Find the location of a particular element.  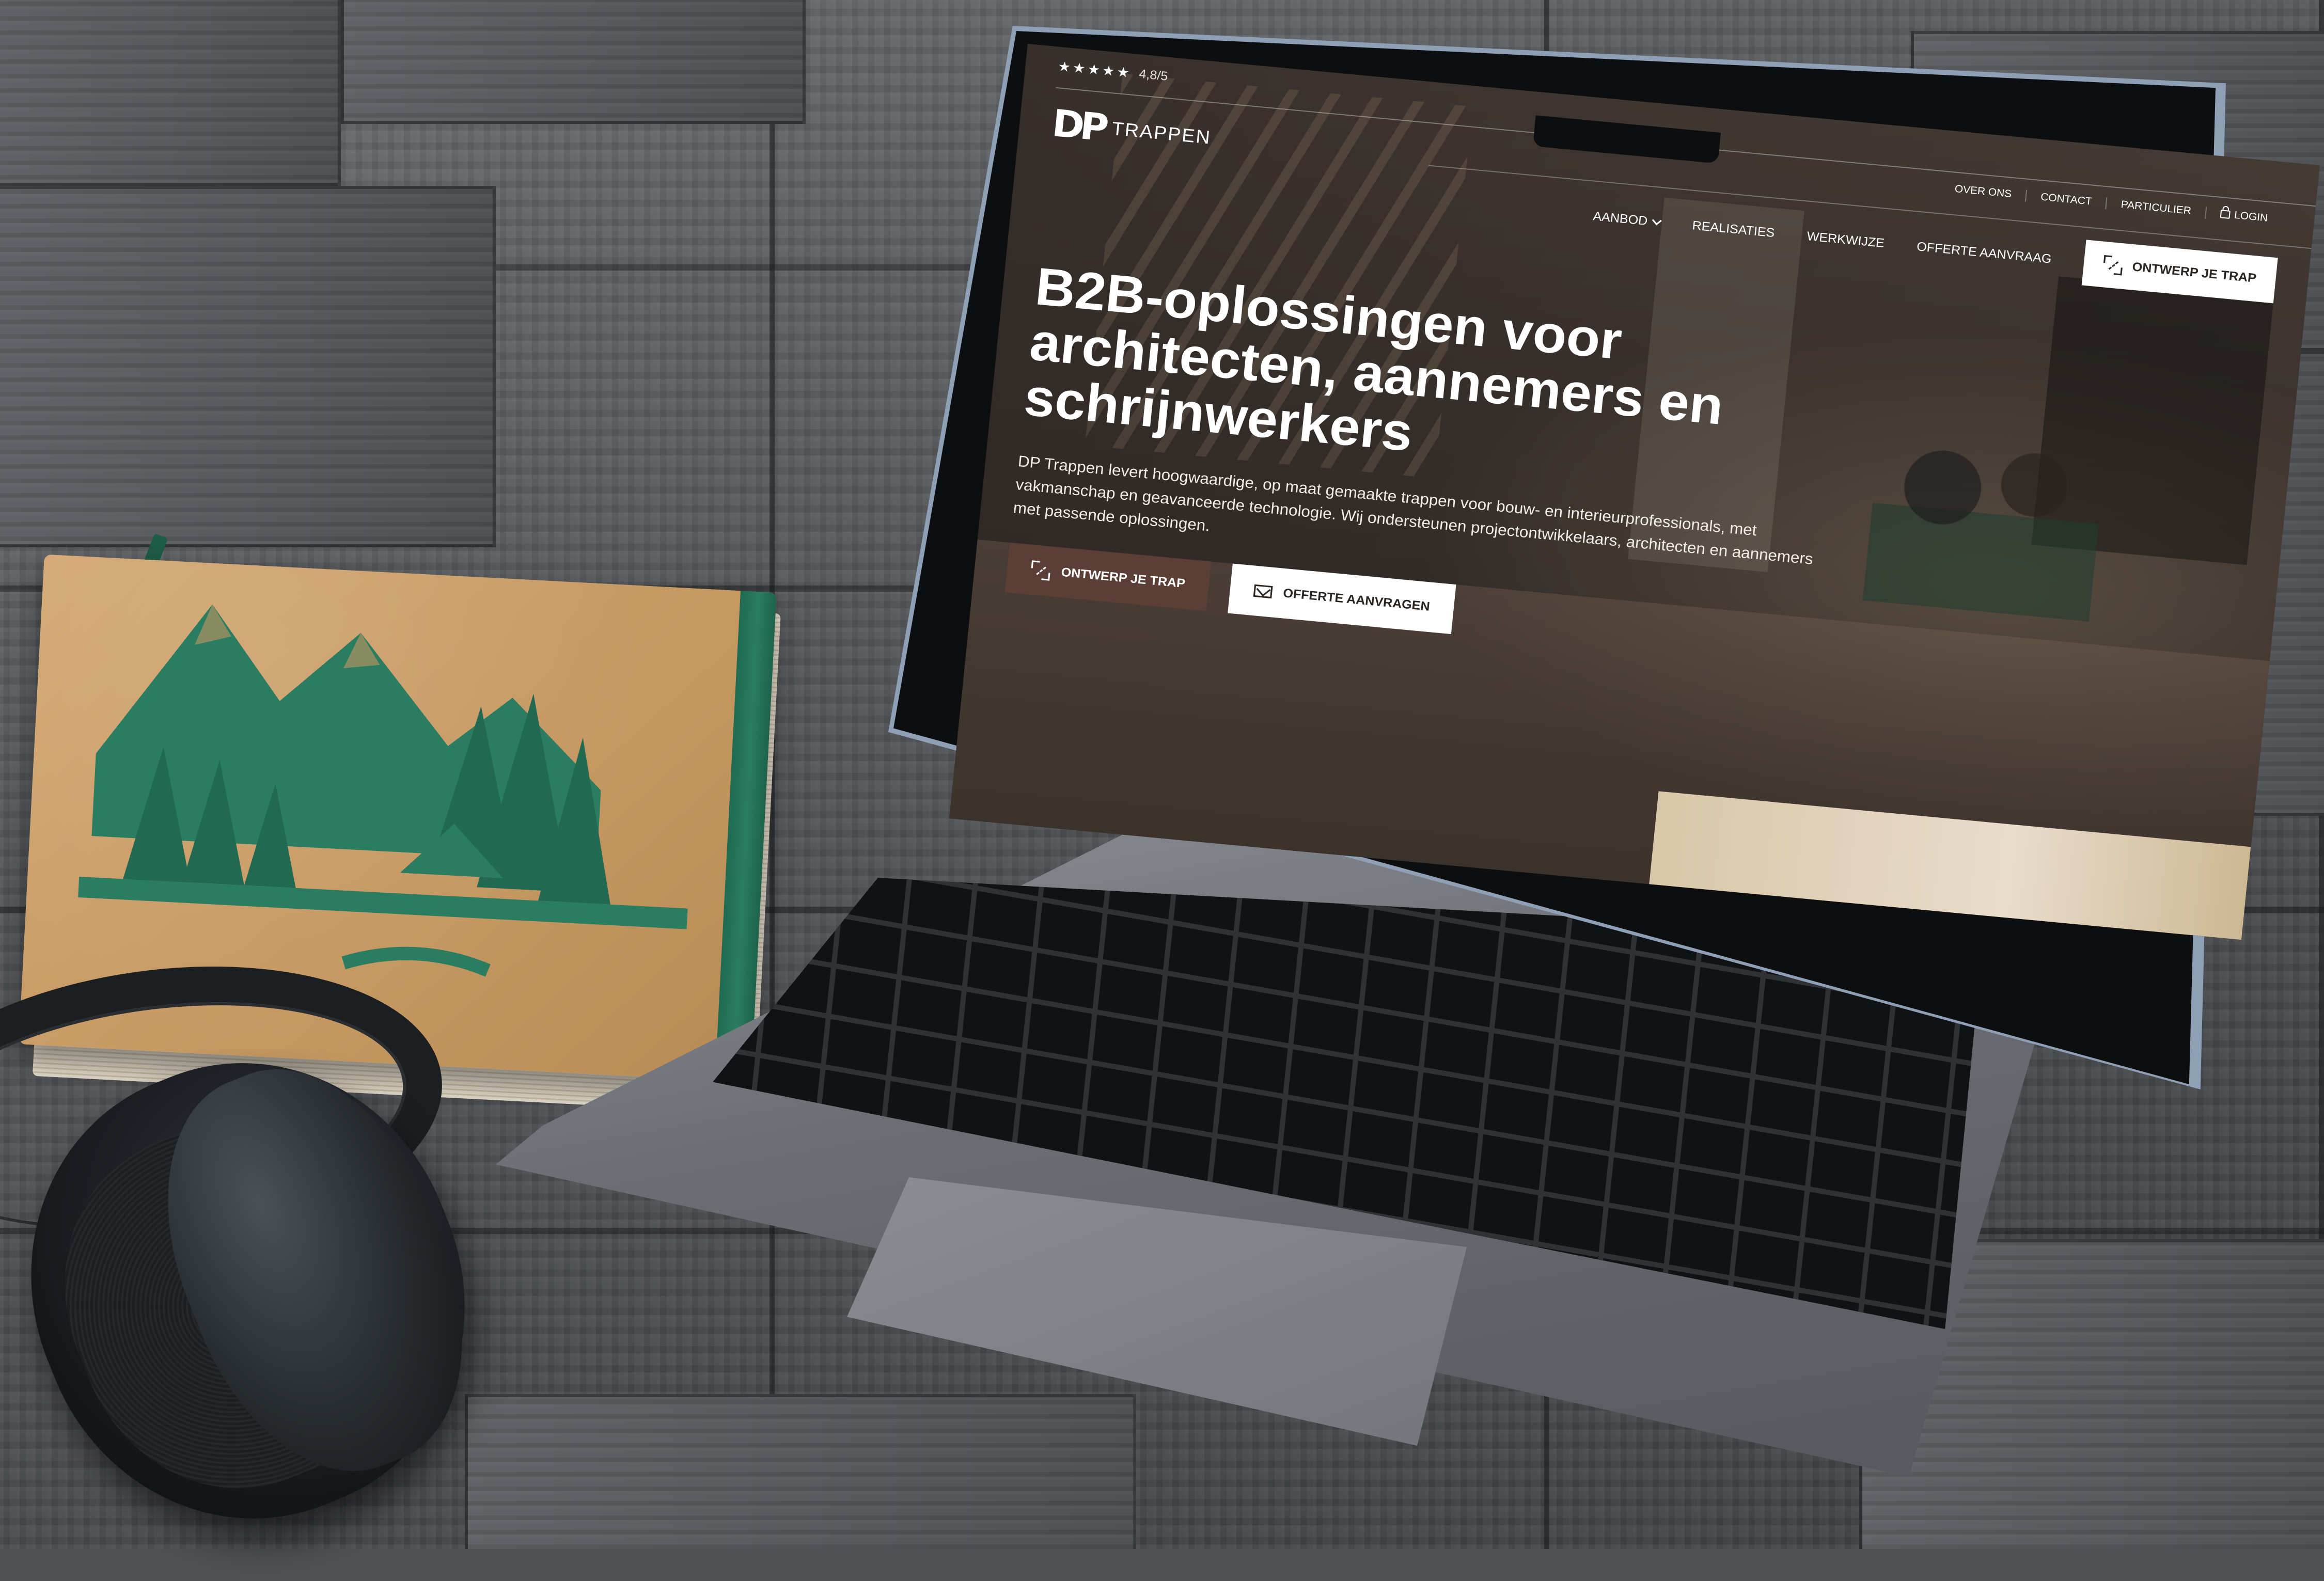

nav-aanbod: AANBOD is located at coordinates (1627, 219).